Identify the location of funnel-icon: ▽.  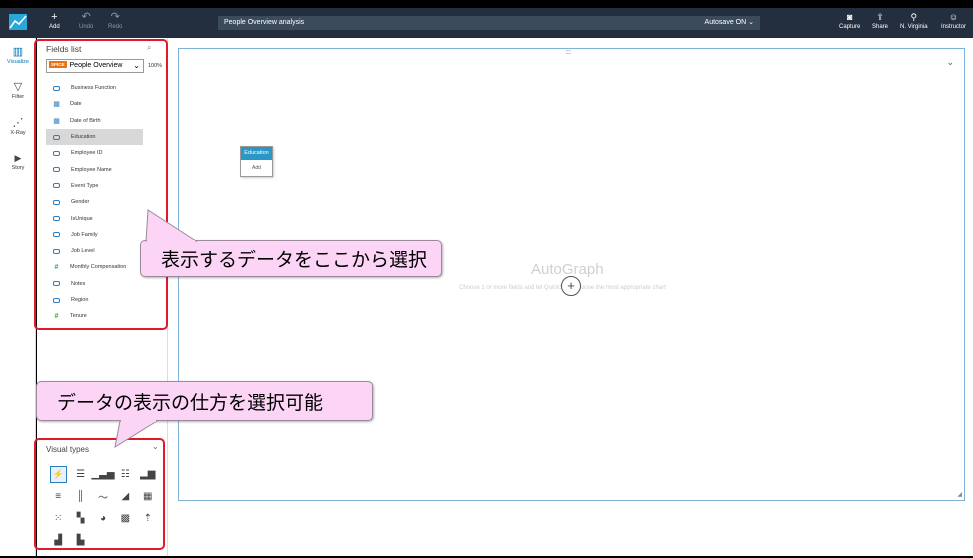
(18, 87).